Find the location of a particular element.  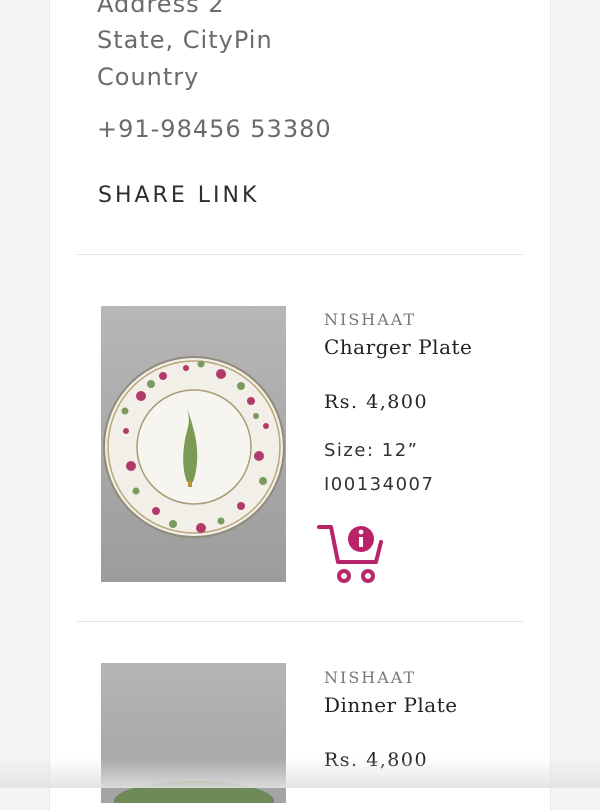

bottom-fade is located at coordinates (300, 773).